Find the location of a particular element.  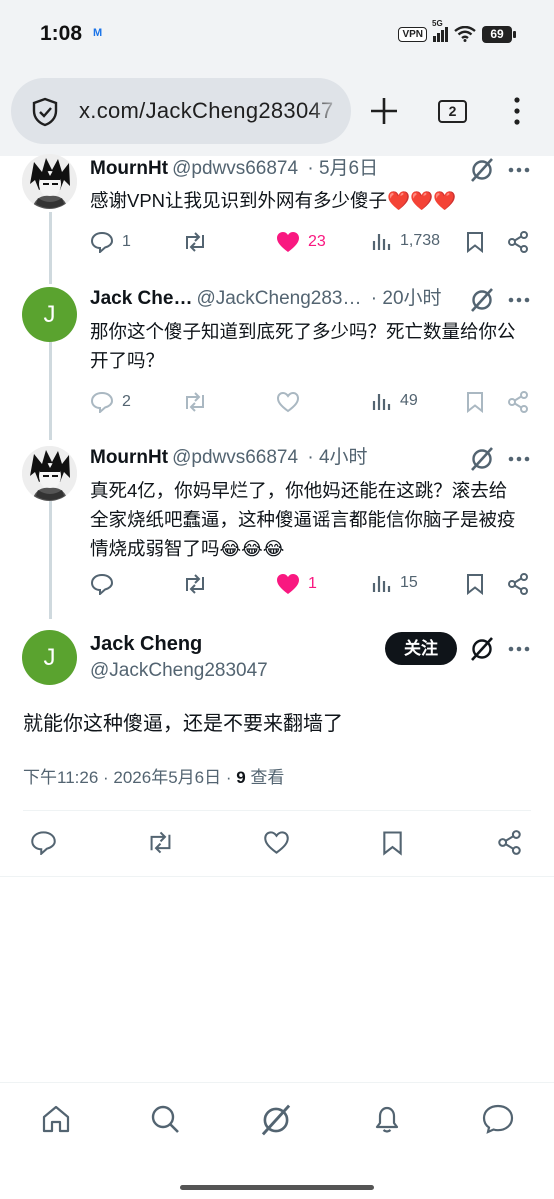

author-handle: @JackCheng283047 is located at coordinates (179, 671).